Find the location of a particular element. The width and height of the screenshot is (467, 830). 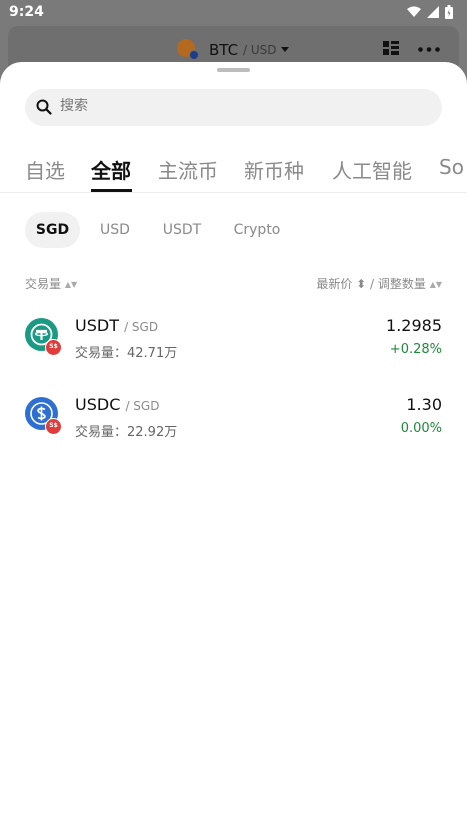

search-bar is located at coordinates (233, 107).